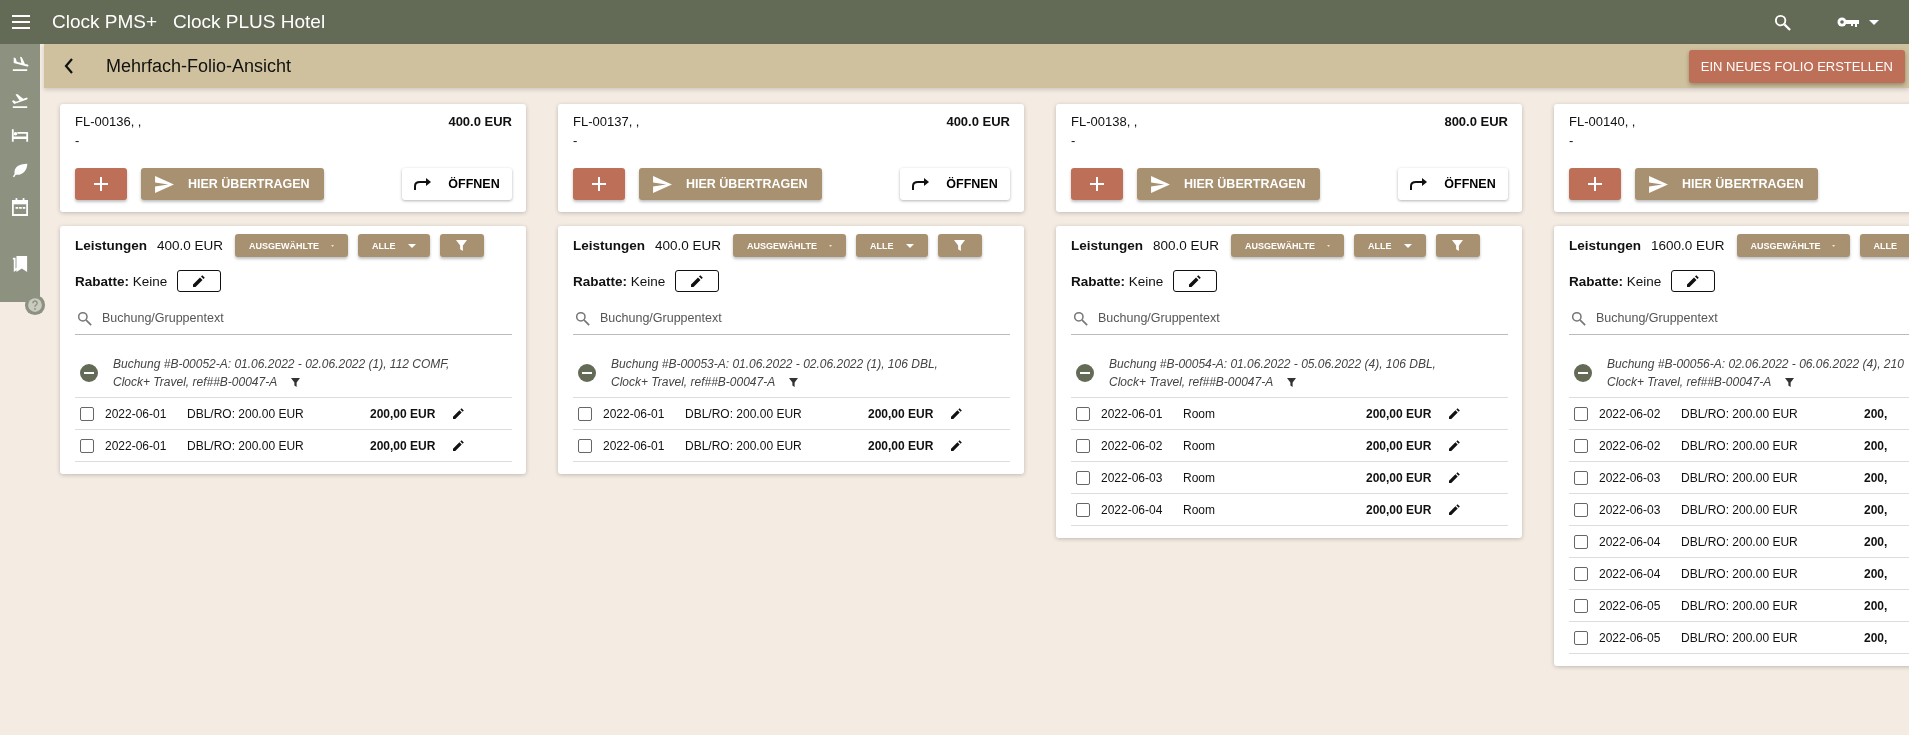 This screenshot has width=1909, height=735. What do you see at coordinates (108, 121) in the screenshot?
I see `folio-number: FL-00136, ,` at bounding box center [108, 121].